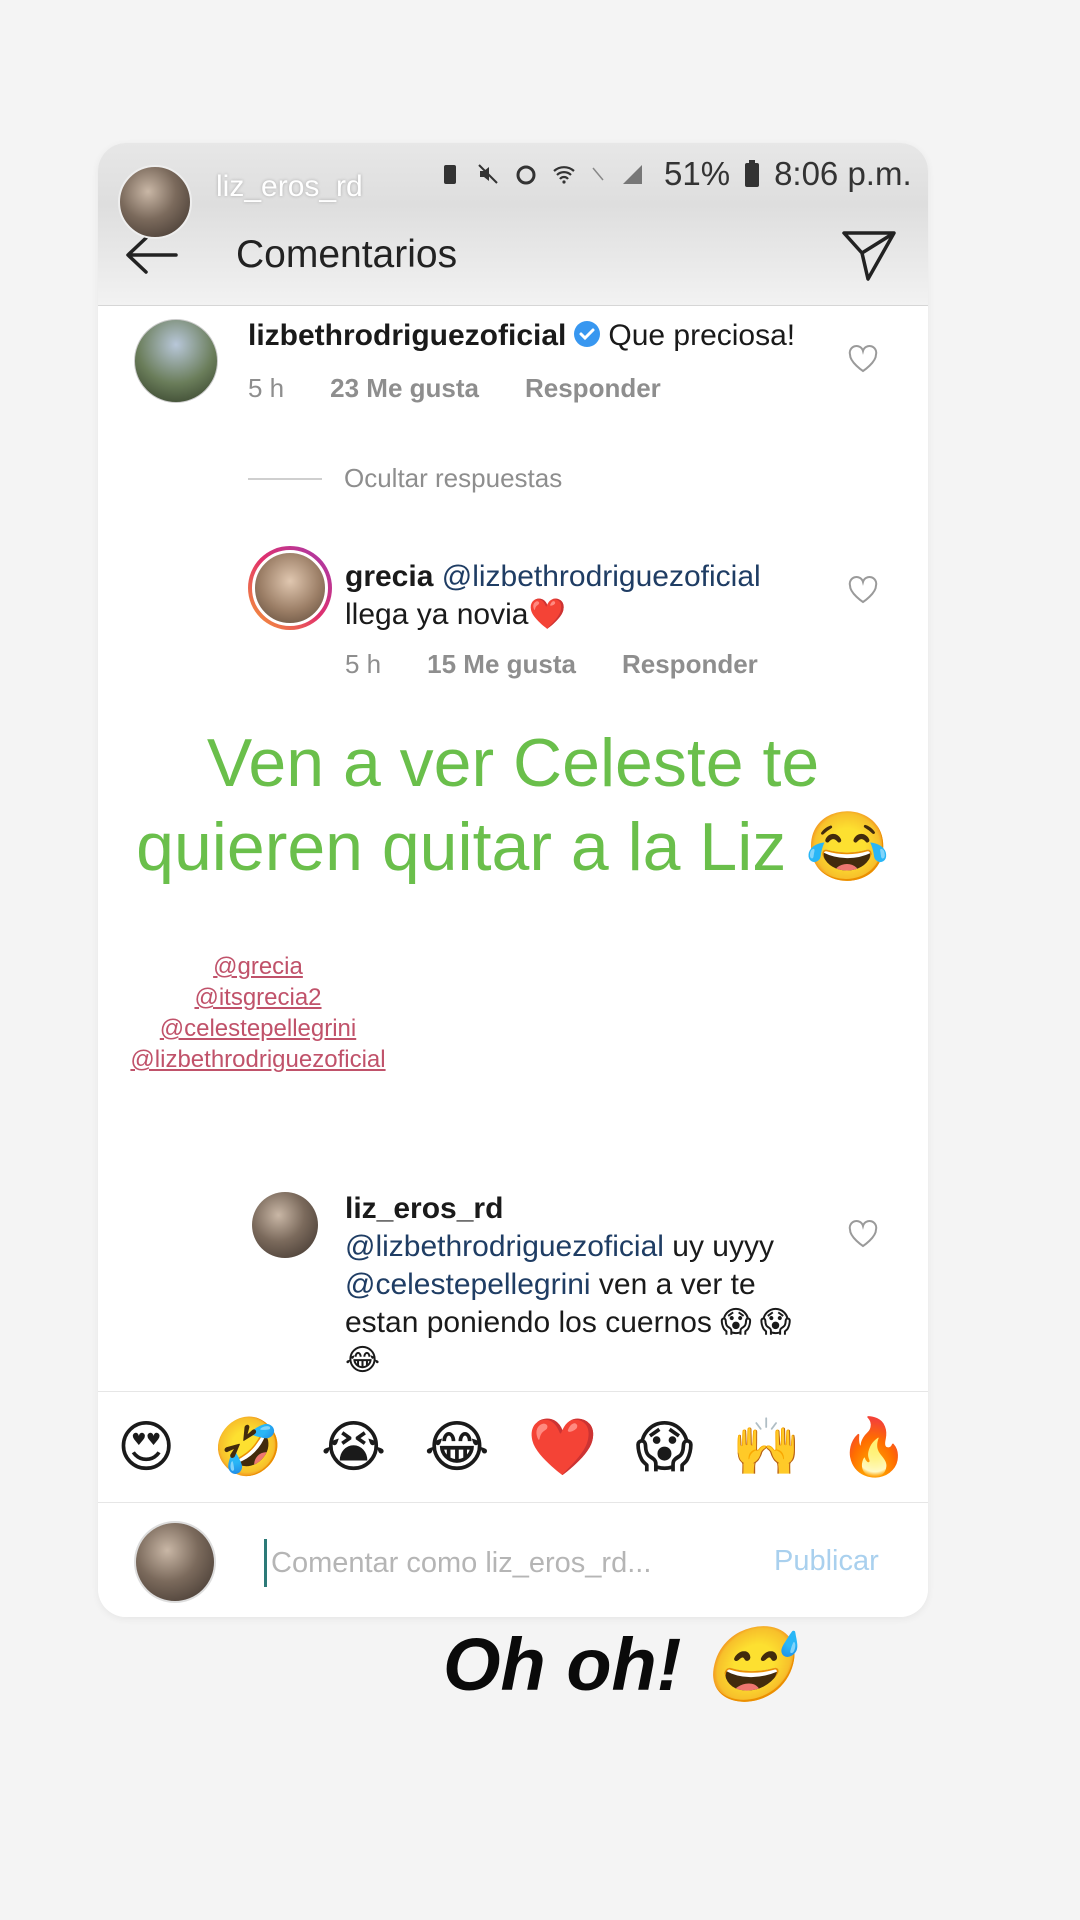 The width and height of the screenshot is (1080, 1920). Describe the element at coordinates (404, 388) in the screenshot. I see `comment-likes: 23 Me gusta` at that location.